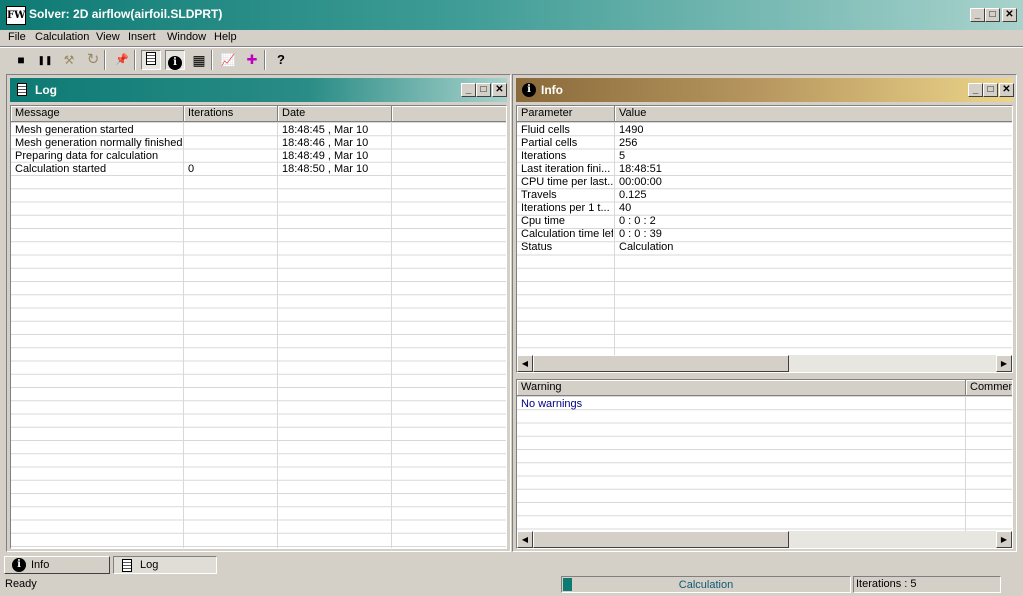 This screenshot has height=596, width=1023. What do you see at coordinates (149, 565) in the screenshot?
I see `tab-log-label: Log` at bounding box center [149, 565].